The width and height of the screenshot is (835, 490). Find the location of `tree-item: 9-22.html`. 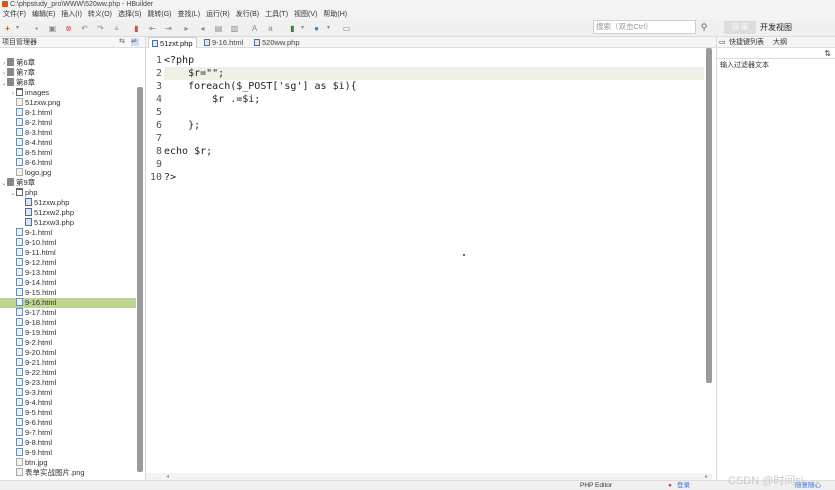

tree-item: 9-22.html is located at coordinates (68, 373).